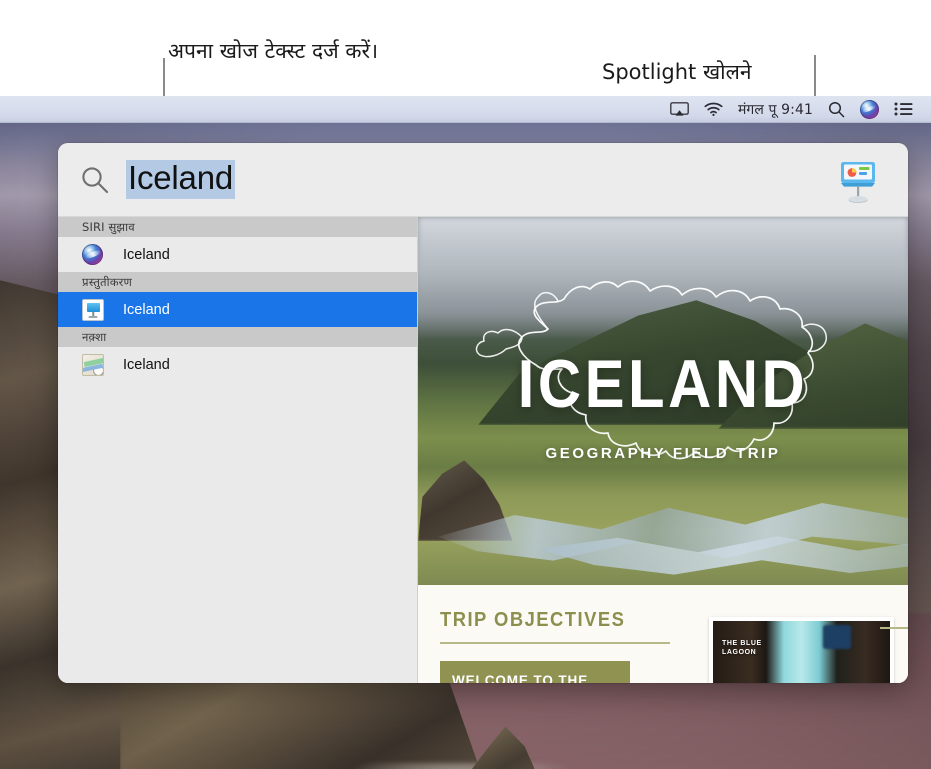 This screenshot has width=931, height=769. I want to click on search-icon, so click(95, 180).